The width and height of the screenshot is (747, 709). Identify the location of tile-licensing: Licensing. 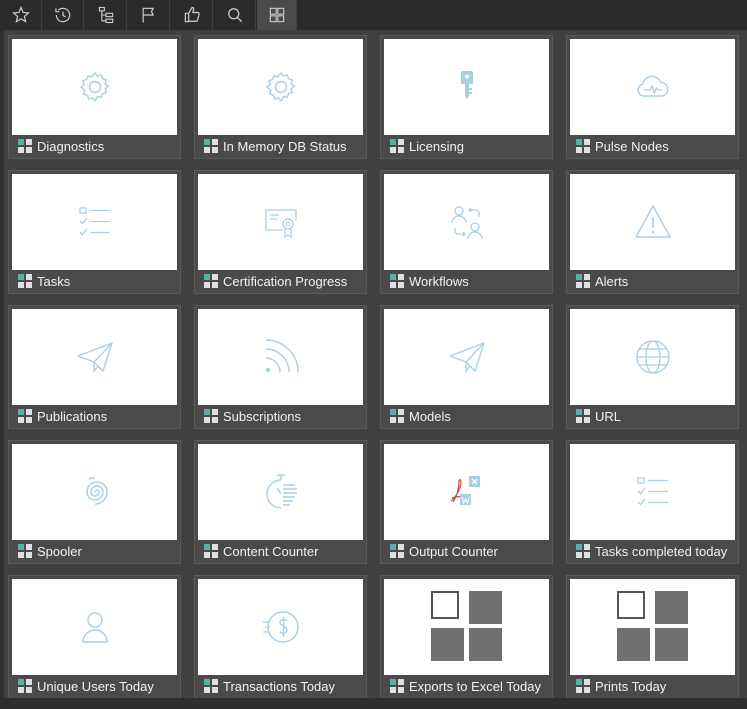
(466, 97).